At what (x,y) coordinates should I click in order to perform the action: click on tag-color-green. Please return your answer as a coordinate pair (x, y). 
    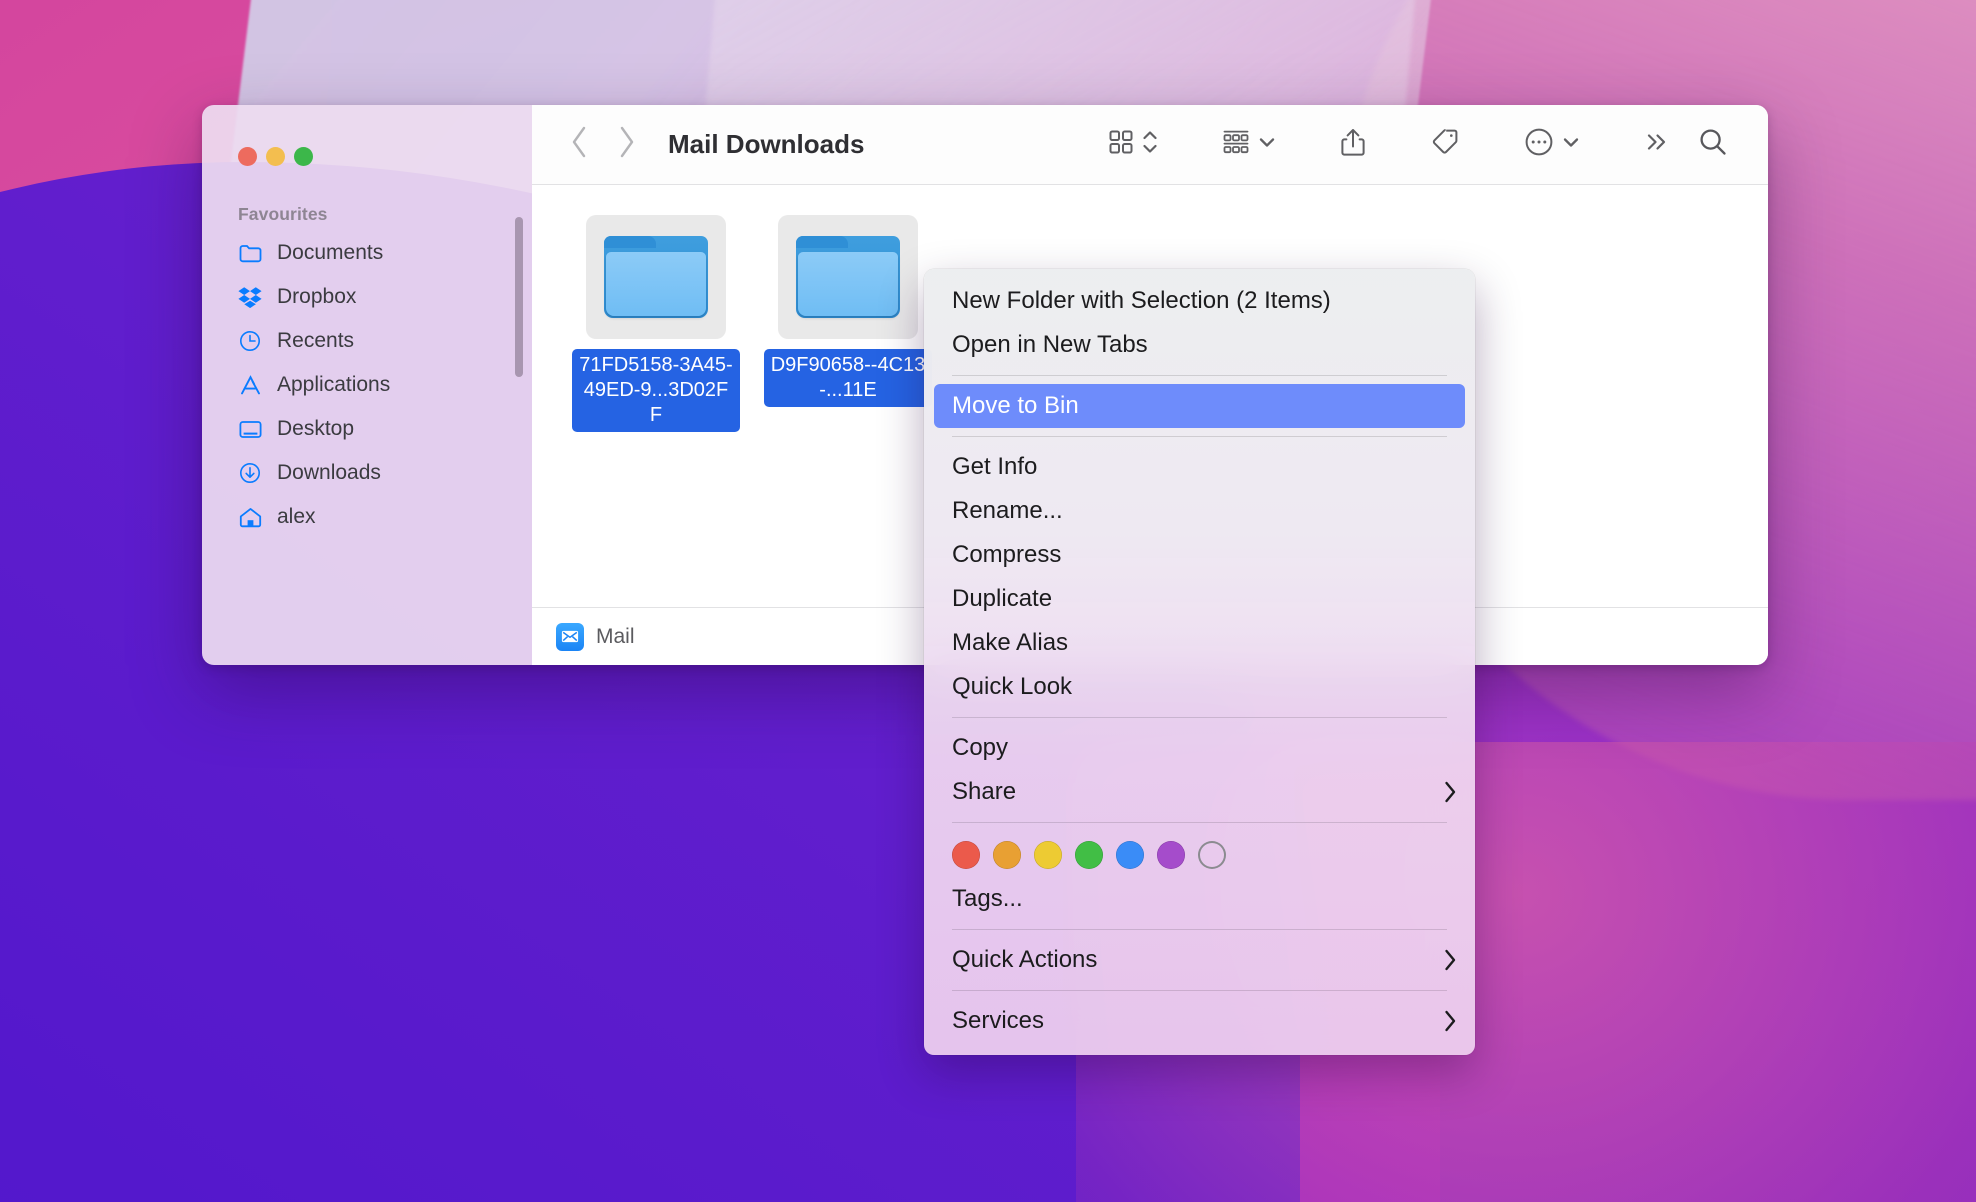
    Looking at the image, I should click on (1089, 855).